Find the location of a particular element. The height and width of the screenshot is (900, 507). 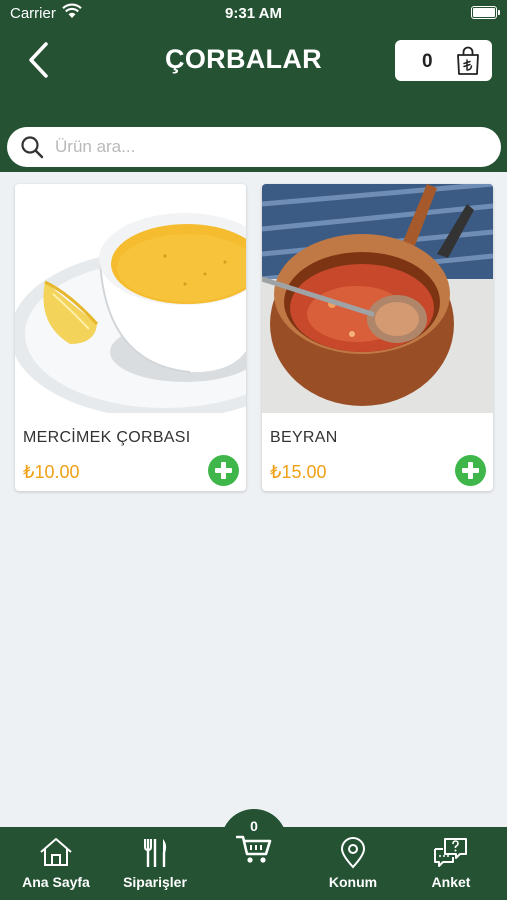

cart-total-button: 0 is located at coordinates (443, 60).